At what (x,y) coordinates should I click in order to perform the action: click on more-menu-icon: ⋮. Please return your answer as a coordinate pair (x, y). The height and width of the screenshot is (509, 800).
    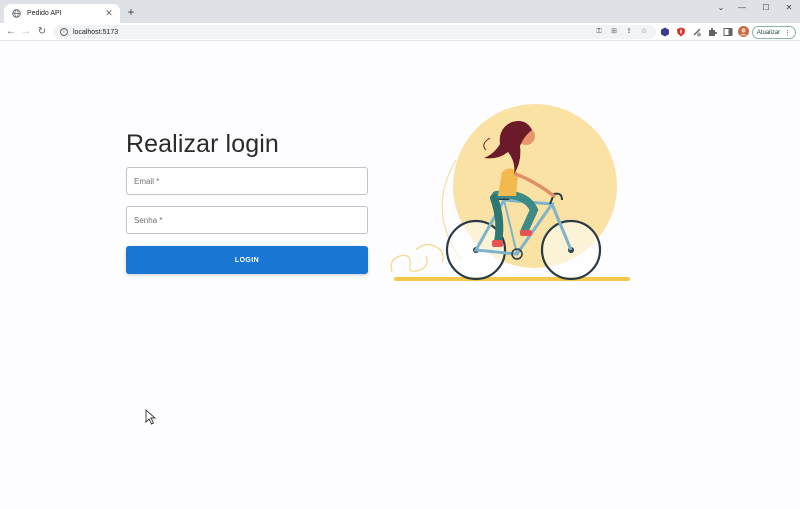
    Looking at the image, I should click on (787, 33).